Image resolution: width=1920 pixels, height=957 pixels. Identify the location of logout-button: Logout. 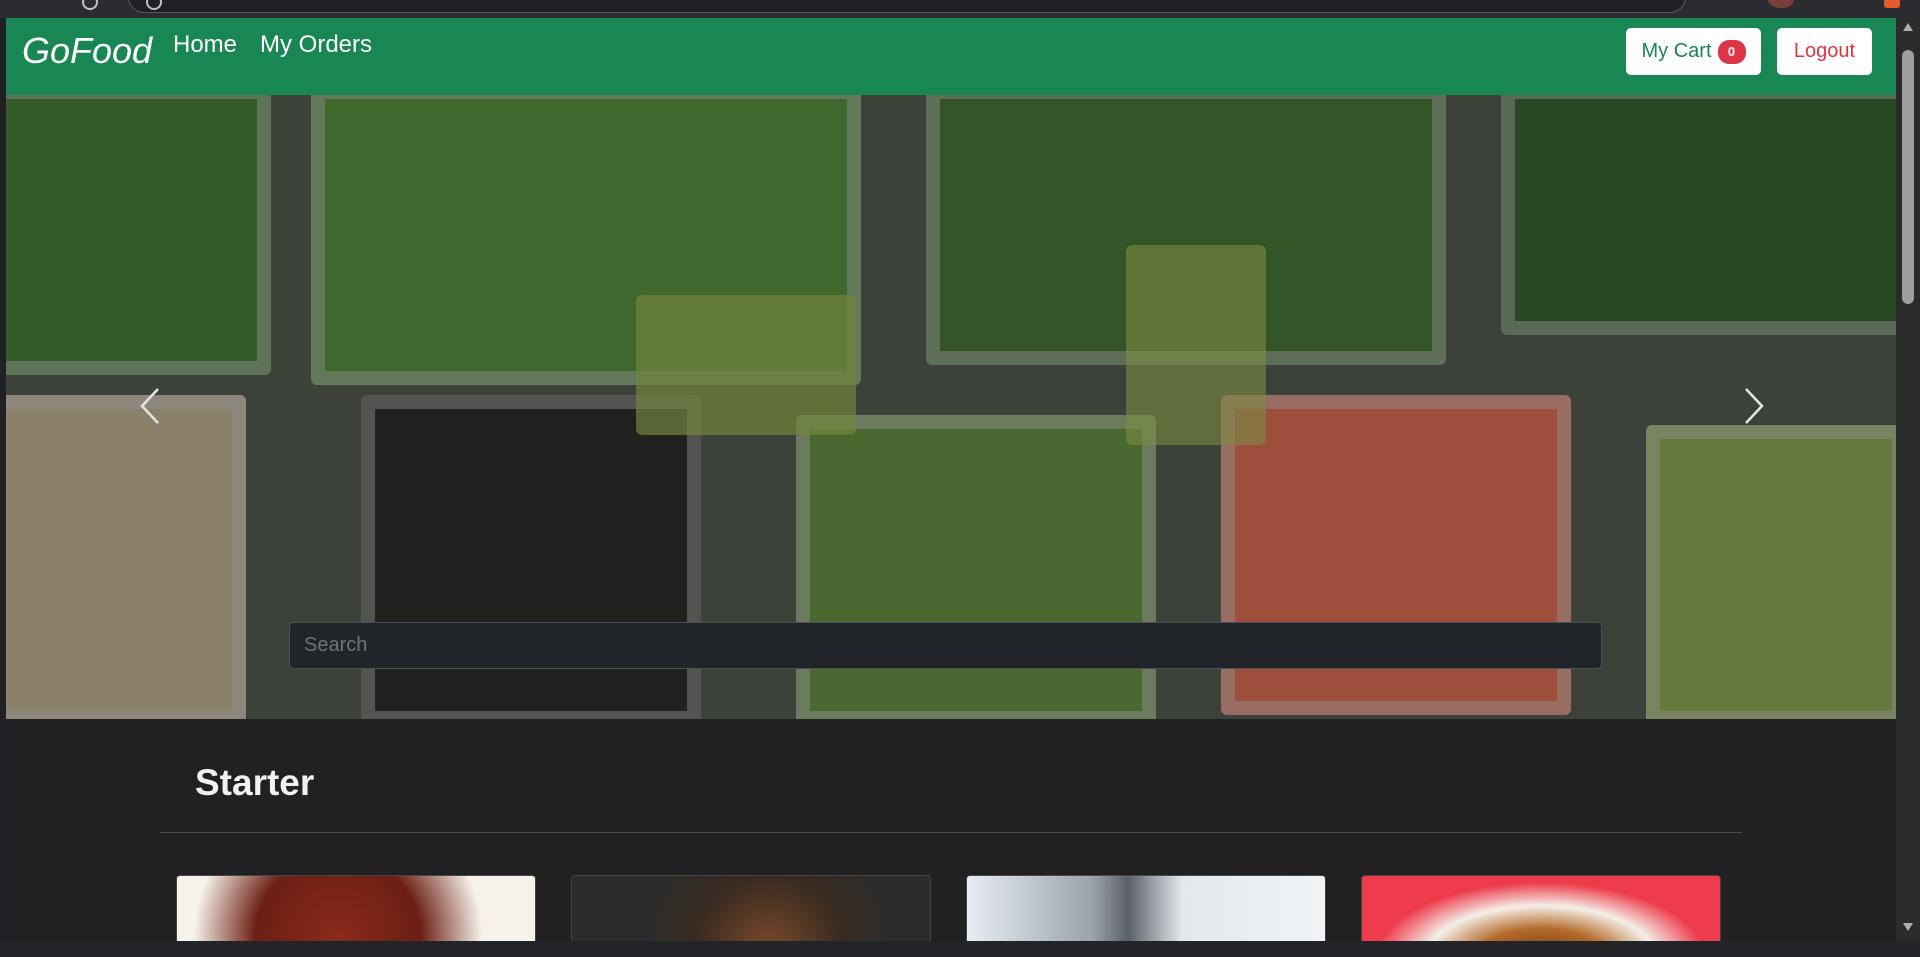
(1824, 51).